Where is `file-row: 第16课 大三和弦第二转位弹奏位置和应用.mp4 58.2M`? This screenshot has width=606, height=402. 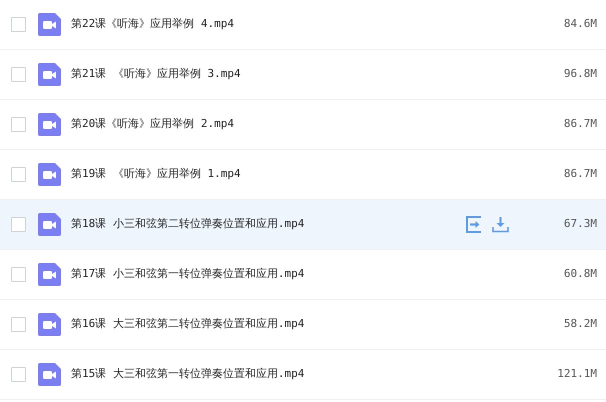 file-row: 第16课 大三和弦第二转位弹奏位置和应用.mp4 58.2M is located at coordinates (303, 325).